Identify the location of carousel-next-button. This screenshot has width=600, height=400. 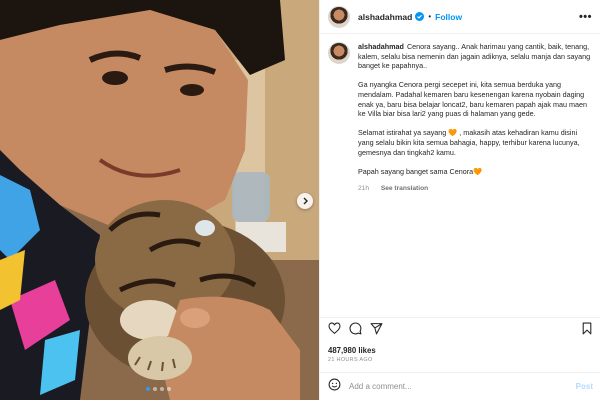
(305, 201).